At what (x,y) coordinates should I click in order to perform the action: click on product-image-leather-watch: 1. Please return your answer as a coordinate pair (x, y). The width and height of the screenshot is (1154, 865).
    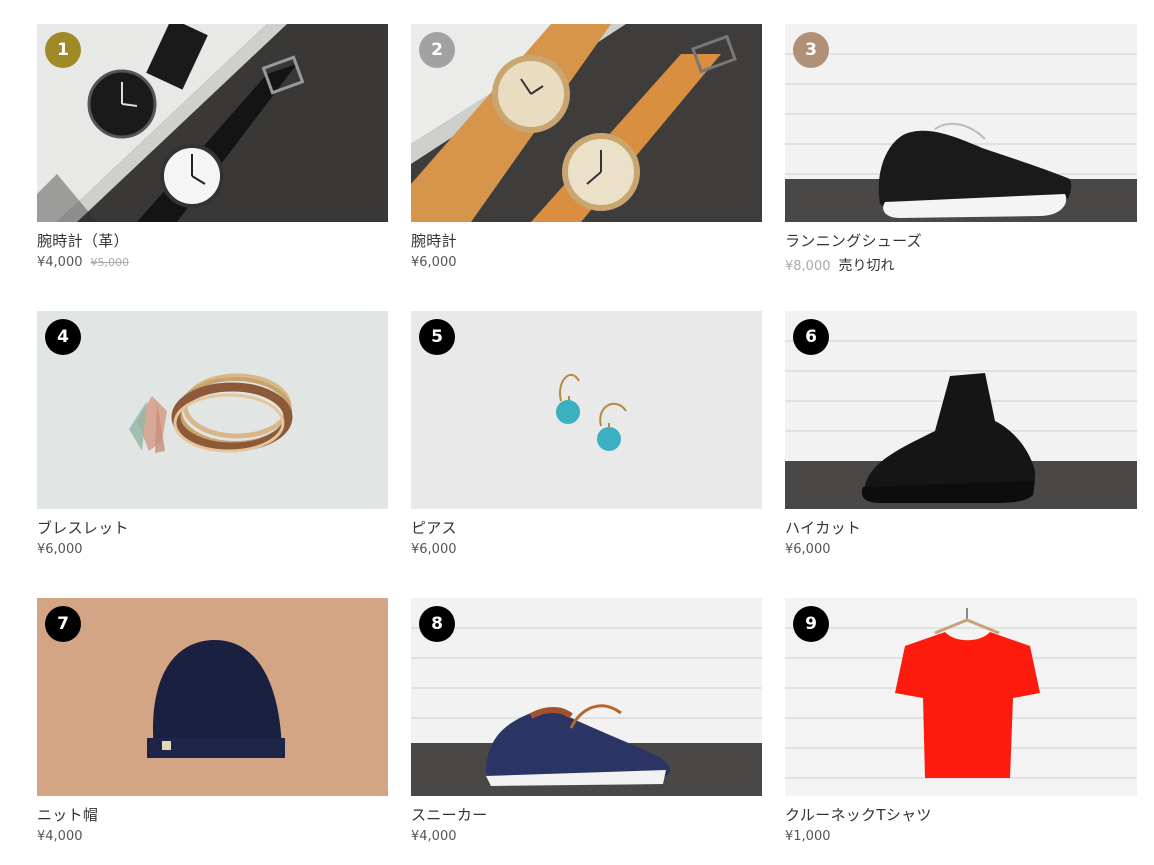
    Looking at the image, I should click on (212, 123).